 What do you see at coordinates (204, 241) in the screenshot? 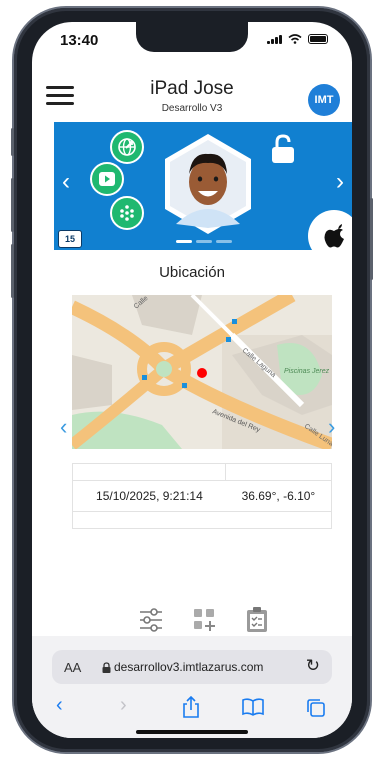
I see `carousel-dots` at bounding box center [204, 241].